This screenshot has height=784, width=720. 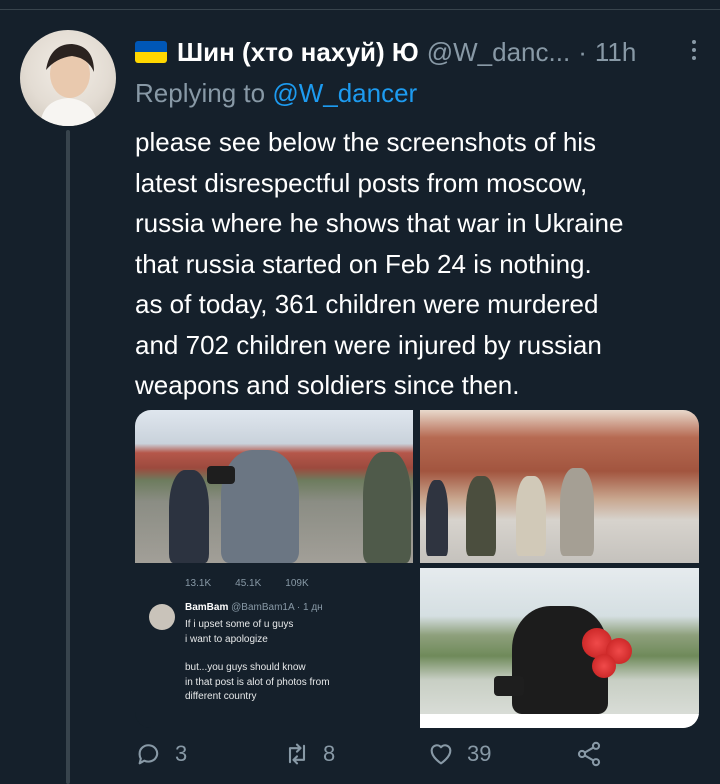 What do you see at coordinates (615, 52) in the screenshot?
I see `tweet-timestamp: 11h` at bounding box center [615, 52].